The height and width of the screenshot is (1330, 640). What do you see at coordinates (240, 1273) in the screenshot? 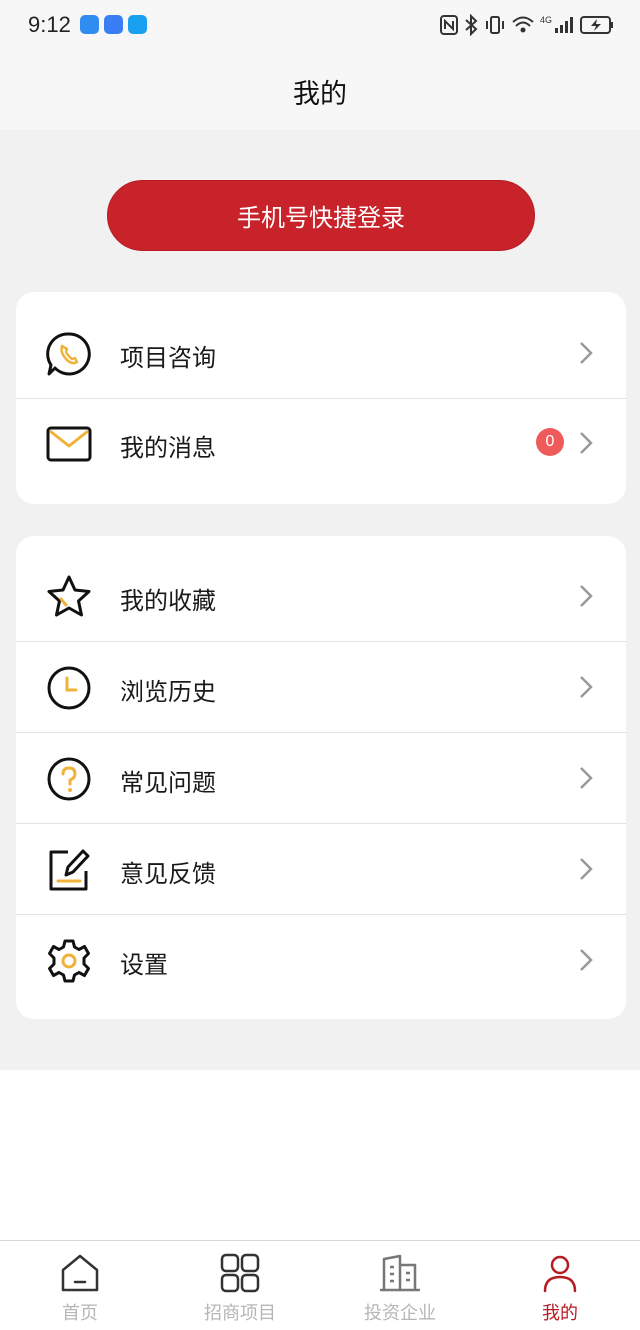
I see `grid-icon` at bounding box center [240, 1273].